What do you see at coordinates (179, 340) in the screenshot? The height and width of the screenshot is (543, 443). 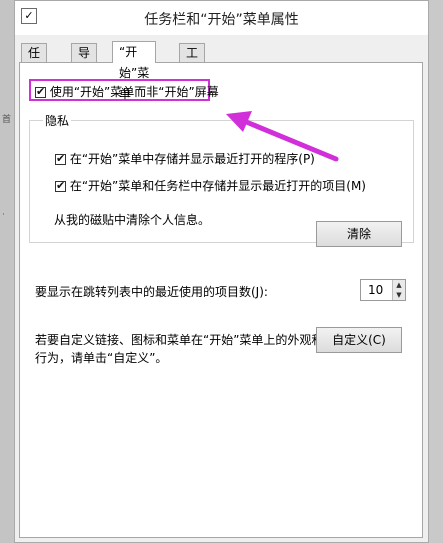 I see `customize-text-line1: 若要自定义链接、图标和菜单在“开始”菜单上的外观和` at bounding box center [179, 340].